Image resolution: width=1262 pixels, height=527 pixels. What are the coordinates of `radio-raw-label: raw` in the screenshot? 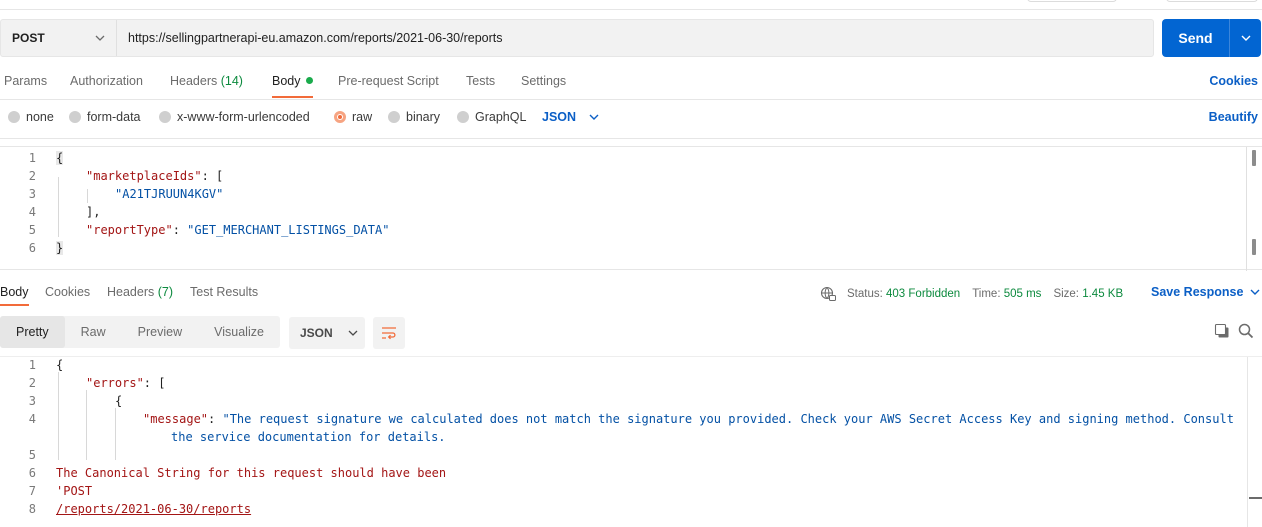 It's located at (362, 117).